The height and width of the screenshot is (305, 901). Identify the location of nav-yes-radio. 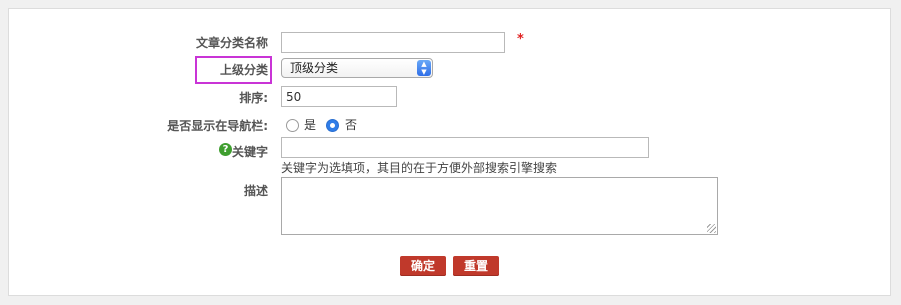
(292, 125).